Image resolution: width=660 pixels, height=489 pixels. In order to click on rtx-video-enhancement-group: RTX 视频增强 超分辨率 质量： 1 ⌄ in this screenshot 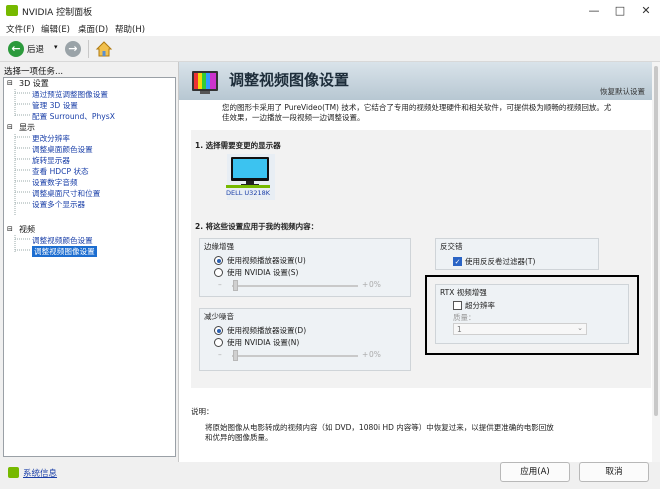, I will do `click(532, 314)`.